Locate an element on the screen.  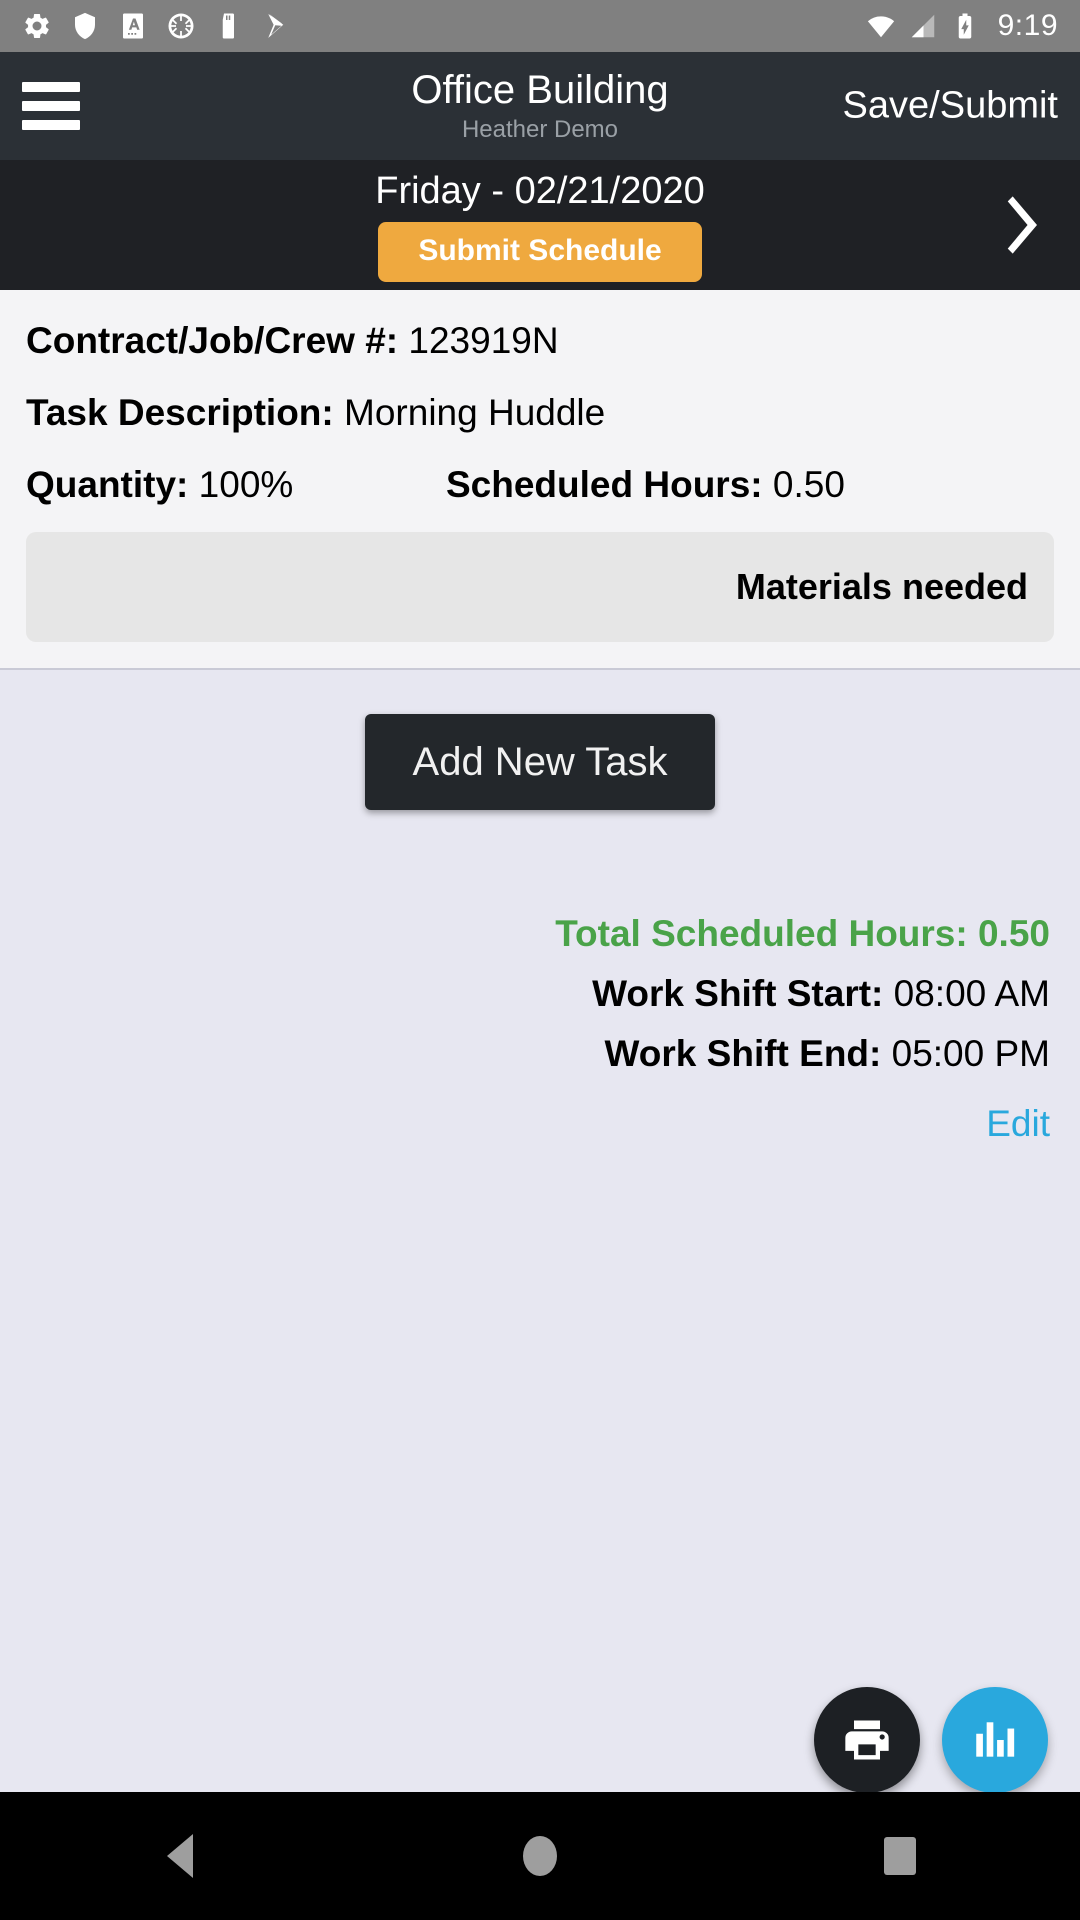
nav-back-button is located at coordinates (180, 1856).